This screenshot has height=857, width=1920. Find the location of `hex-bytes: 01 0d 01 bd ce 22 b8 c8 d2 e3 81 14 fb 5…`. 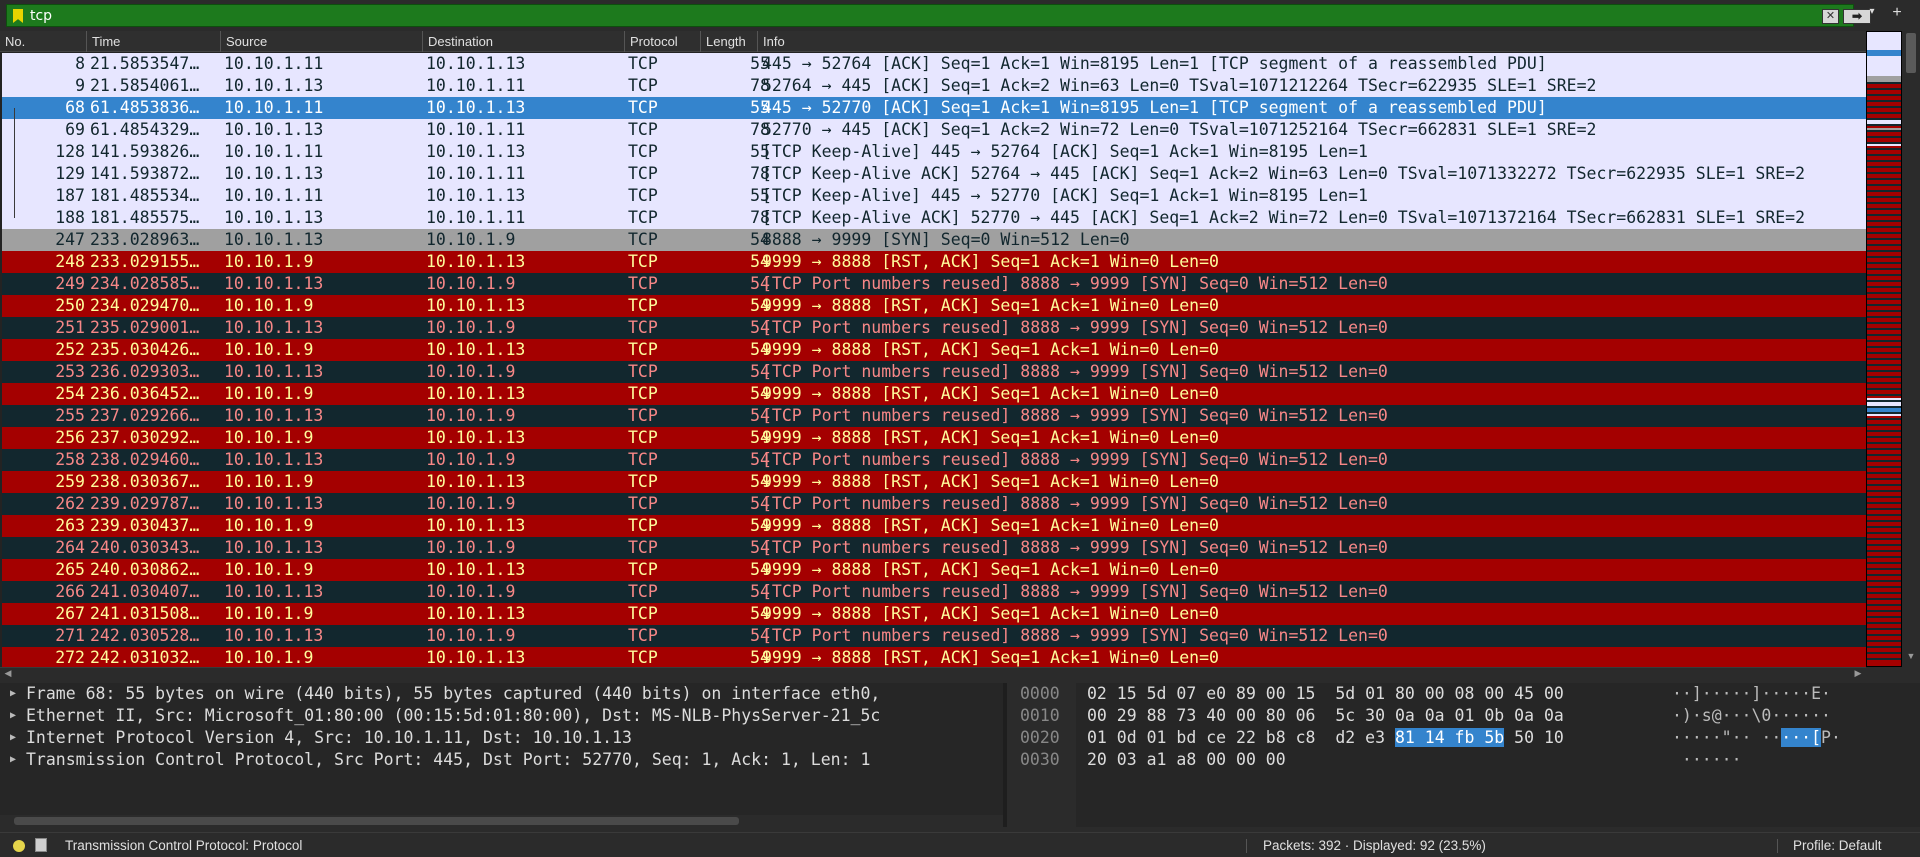

hex-bytes: 01 0d 01 bd ce 22 b8 c8 d2 e3 81 14 fb 5… is located at coordinates (1325, 738).